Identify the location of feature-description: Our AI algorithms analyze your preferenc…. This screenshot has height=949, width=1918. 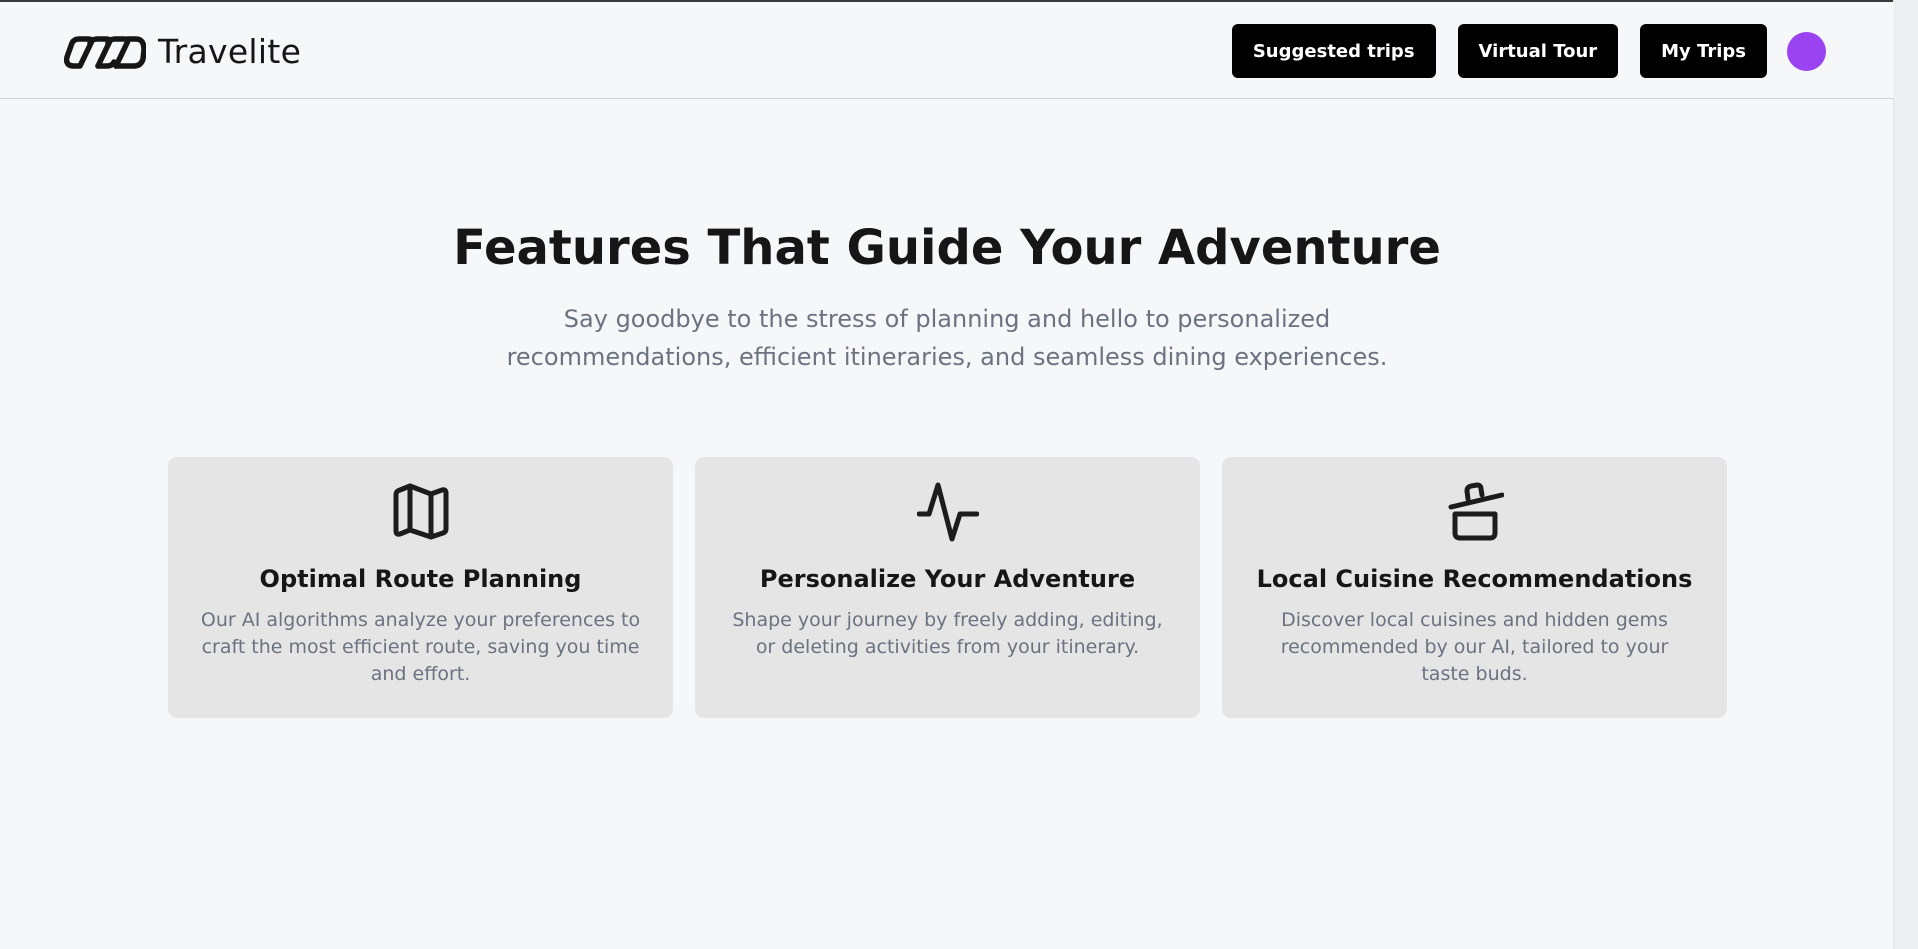
(420, 647).